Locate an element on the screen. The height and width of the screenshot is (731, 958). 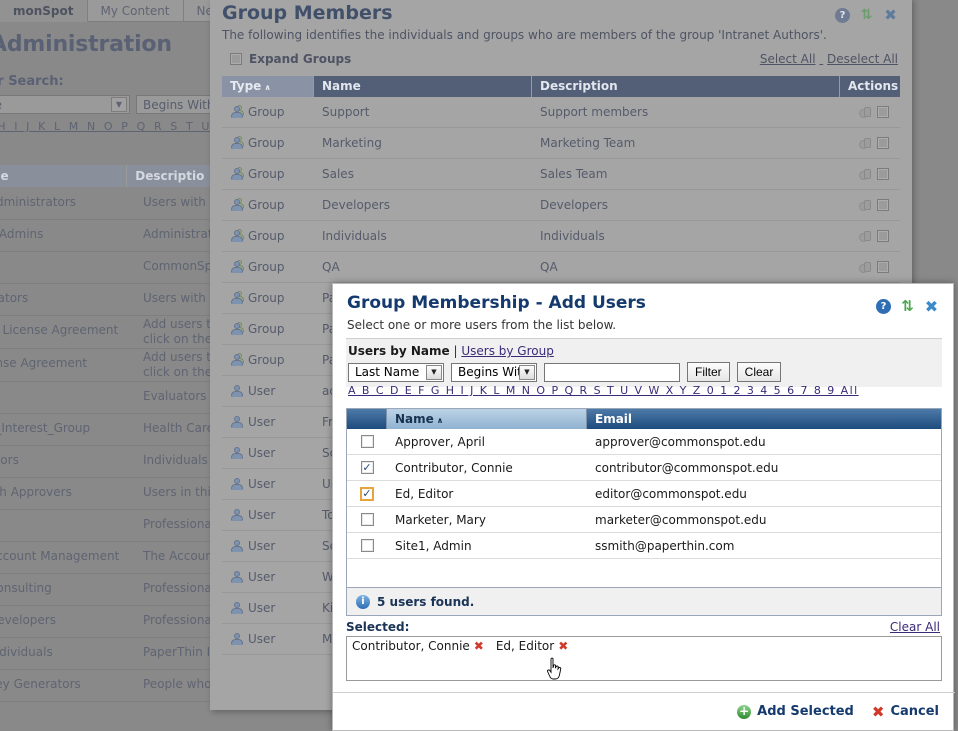
table-row: Group Individuals Individuals is located at coordinates (561, 236).